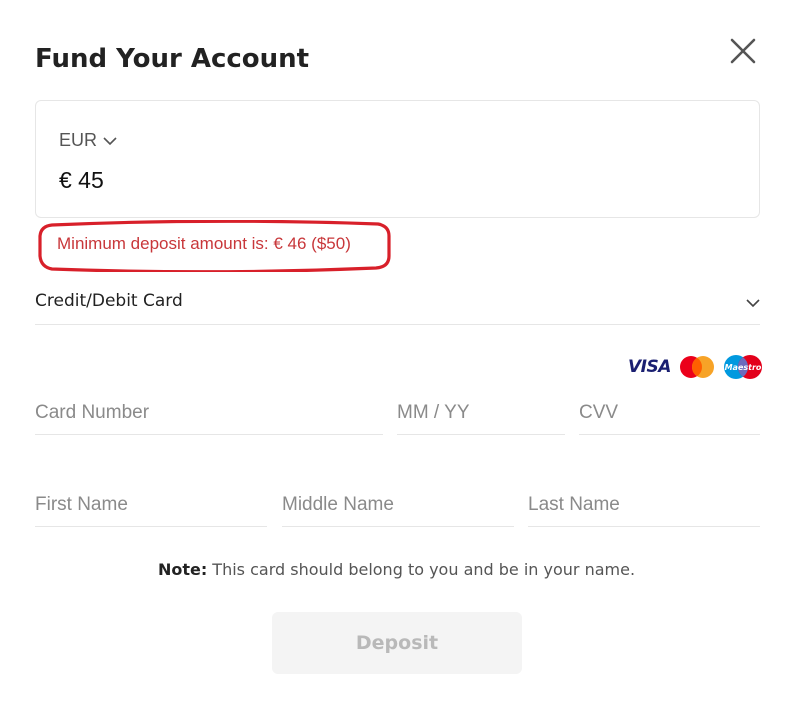 The height and width of the screenshot is (710, 793). I want to click on cvv-input, so click(669, 412).